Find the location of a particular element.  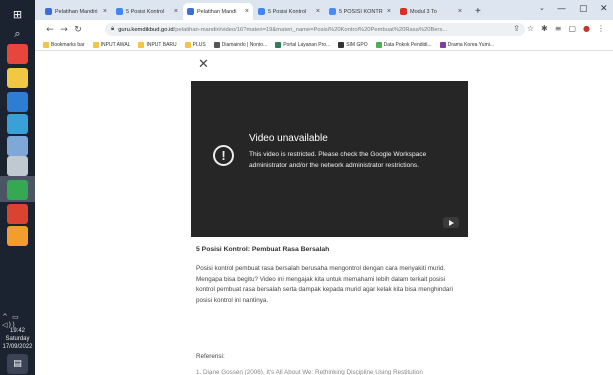

bookmark-label: PLUS is located at coordinates (199, 44).